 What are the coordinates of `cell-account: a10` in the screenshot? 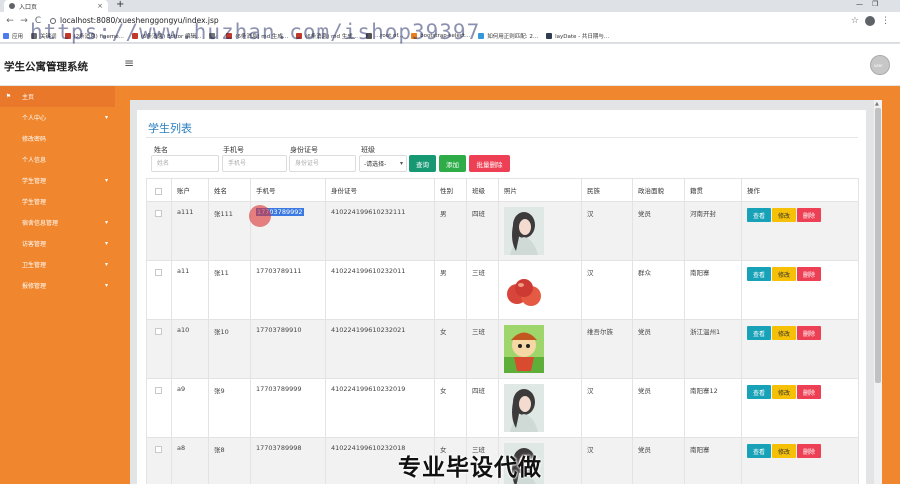 It's located at (190, 349).